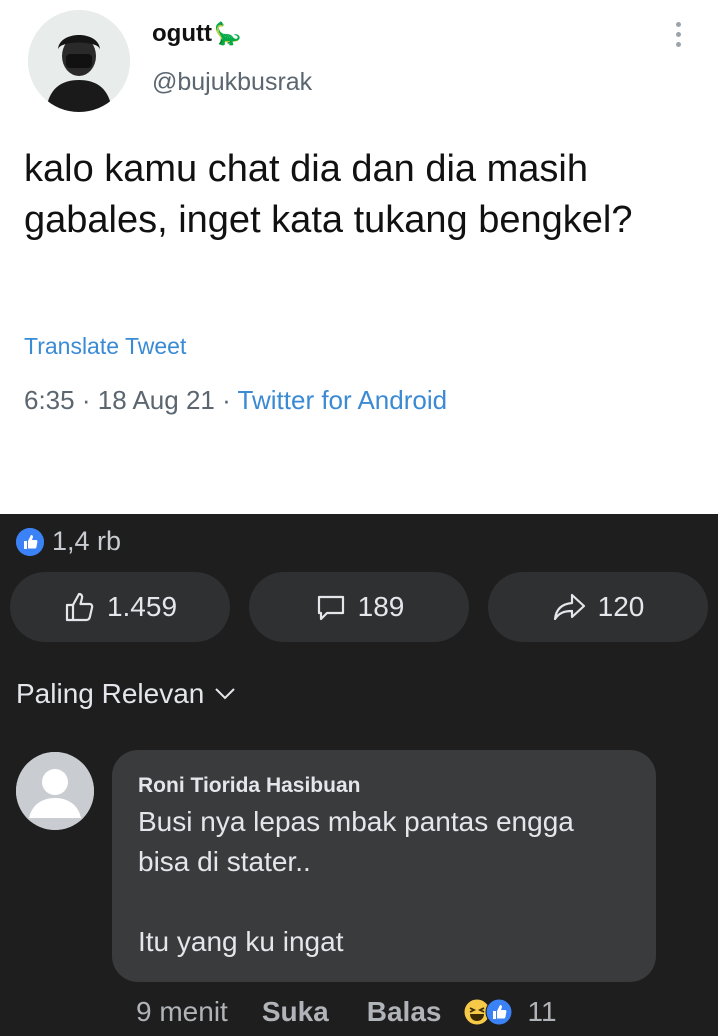 Image resolution: width=718 pixels, height=1036 pixels. What do you see at coordinates (241, 941) in the screenshot?
I see `comment-line: Itu yang ku ingat` at bounding box center [241, 941].